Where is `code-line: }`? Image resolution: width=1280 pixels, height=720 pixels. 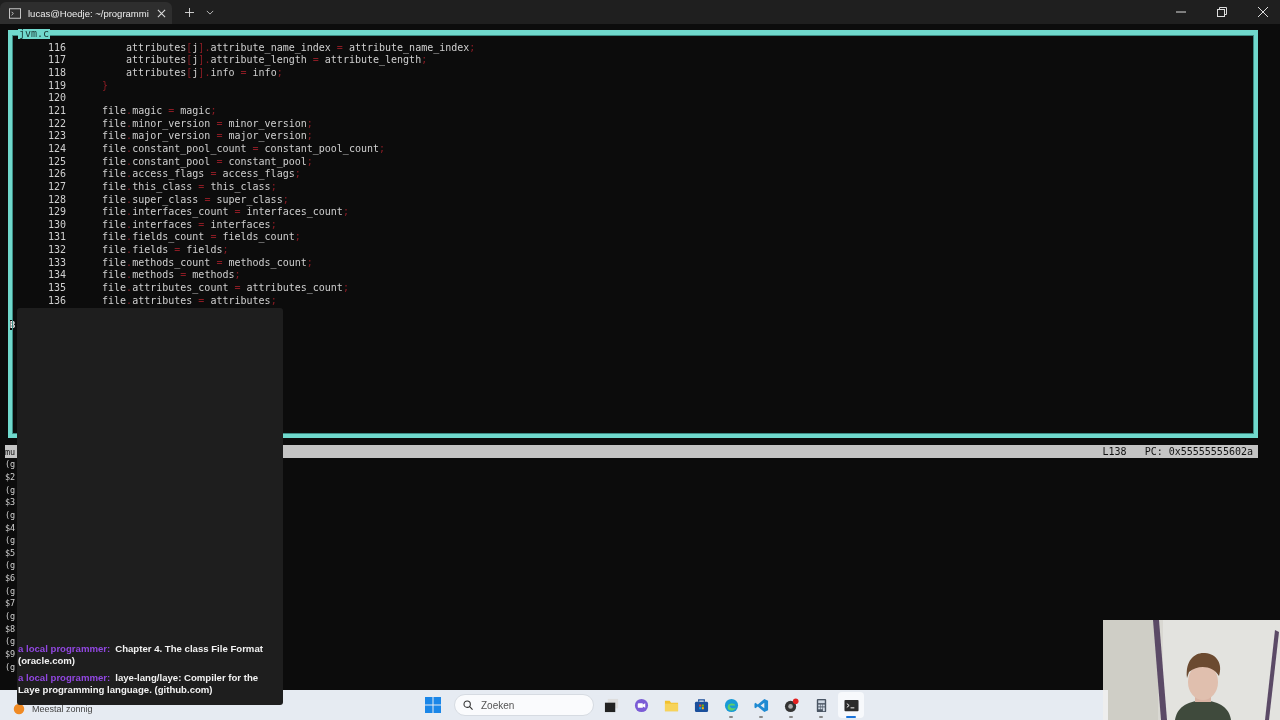
code-line: } is located at coordinates (105, 85).